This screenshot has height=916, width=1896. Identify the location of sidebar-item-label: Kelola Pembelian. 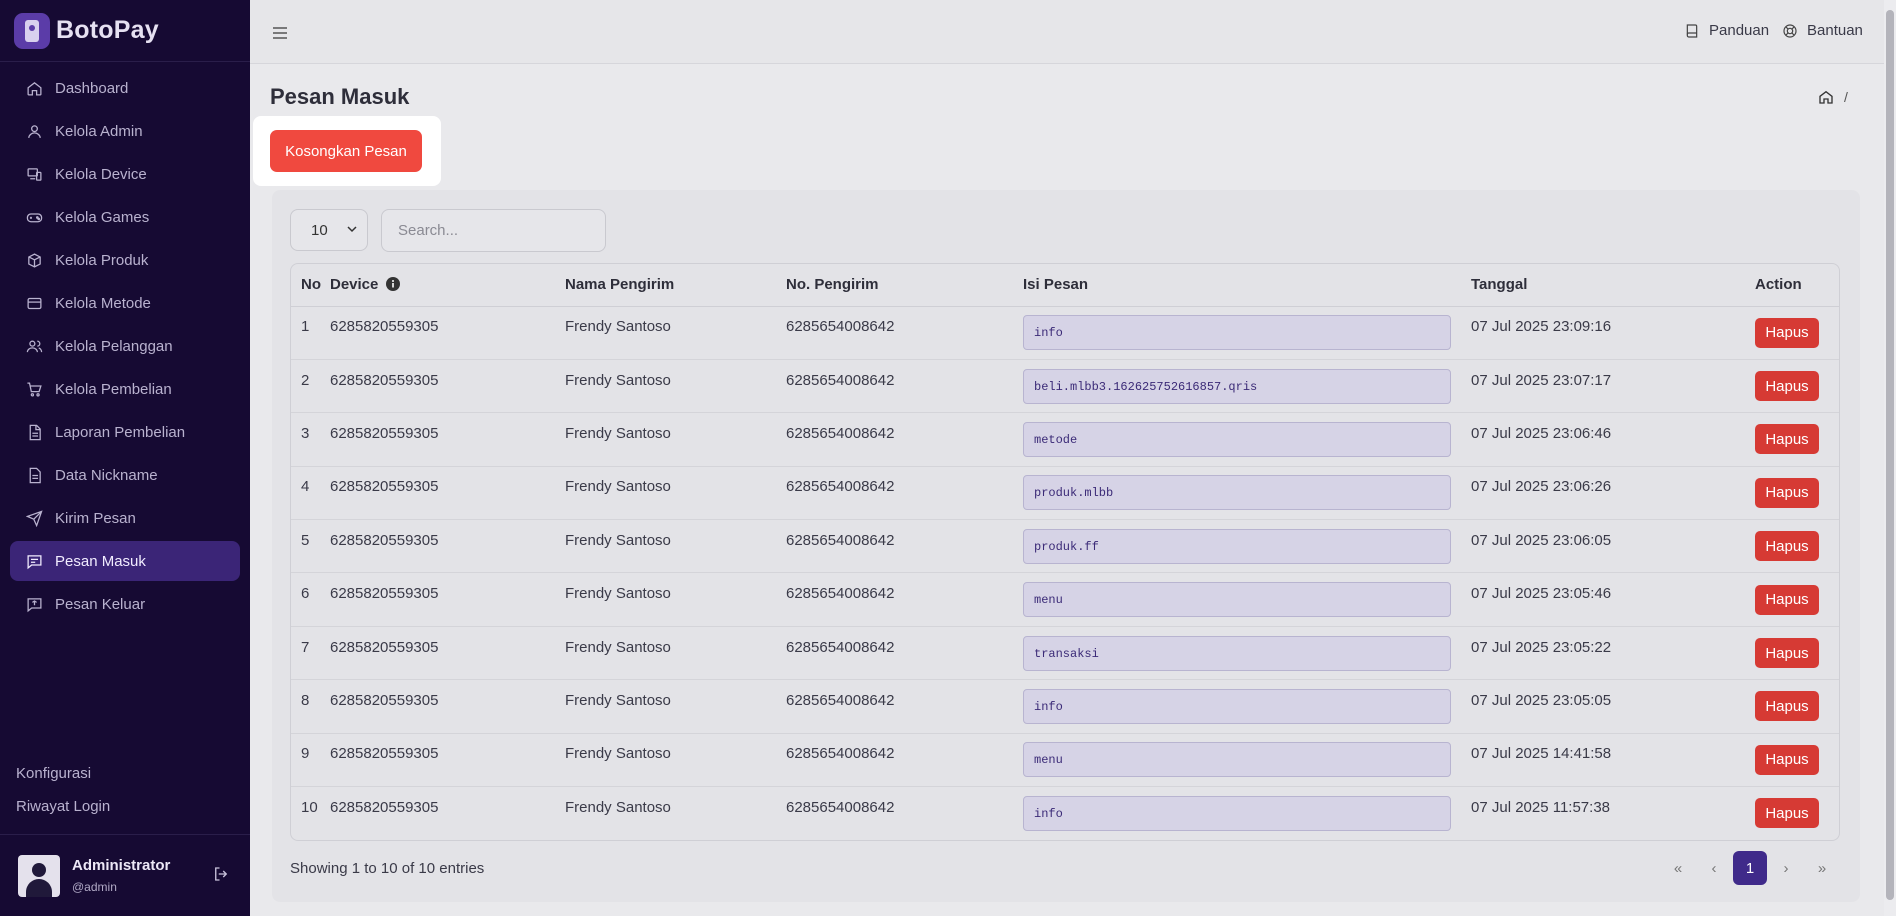
(113, 389).